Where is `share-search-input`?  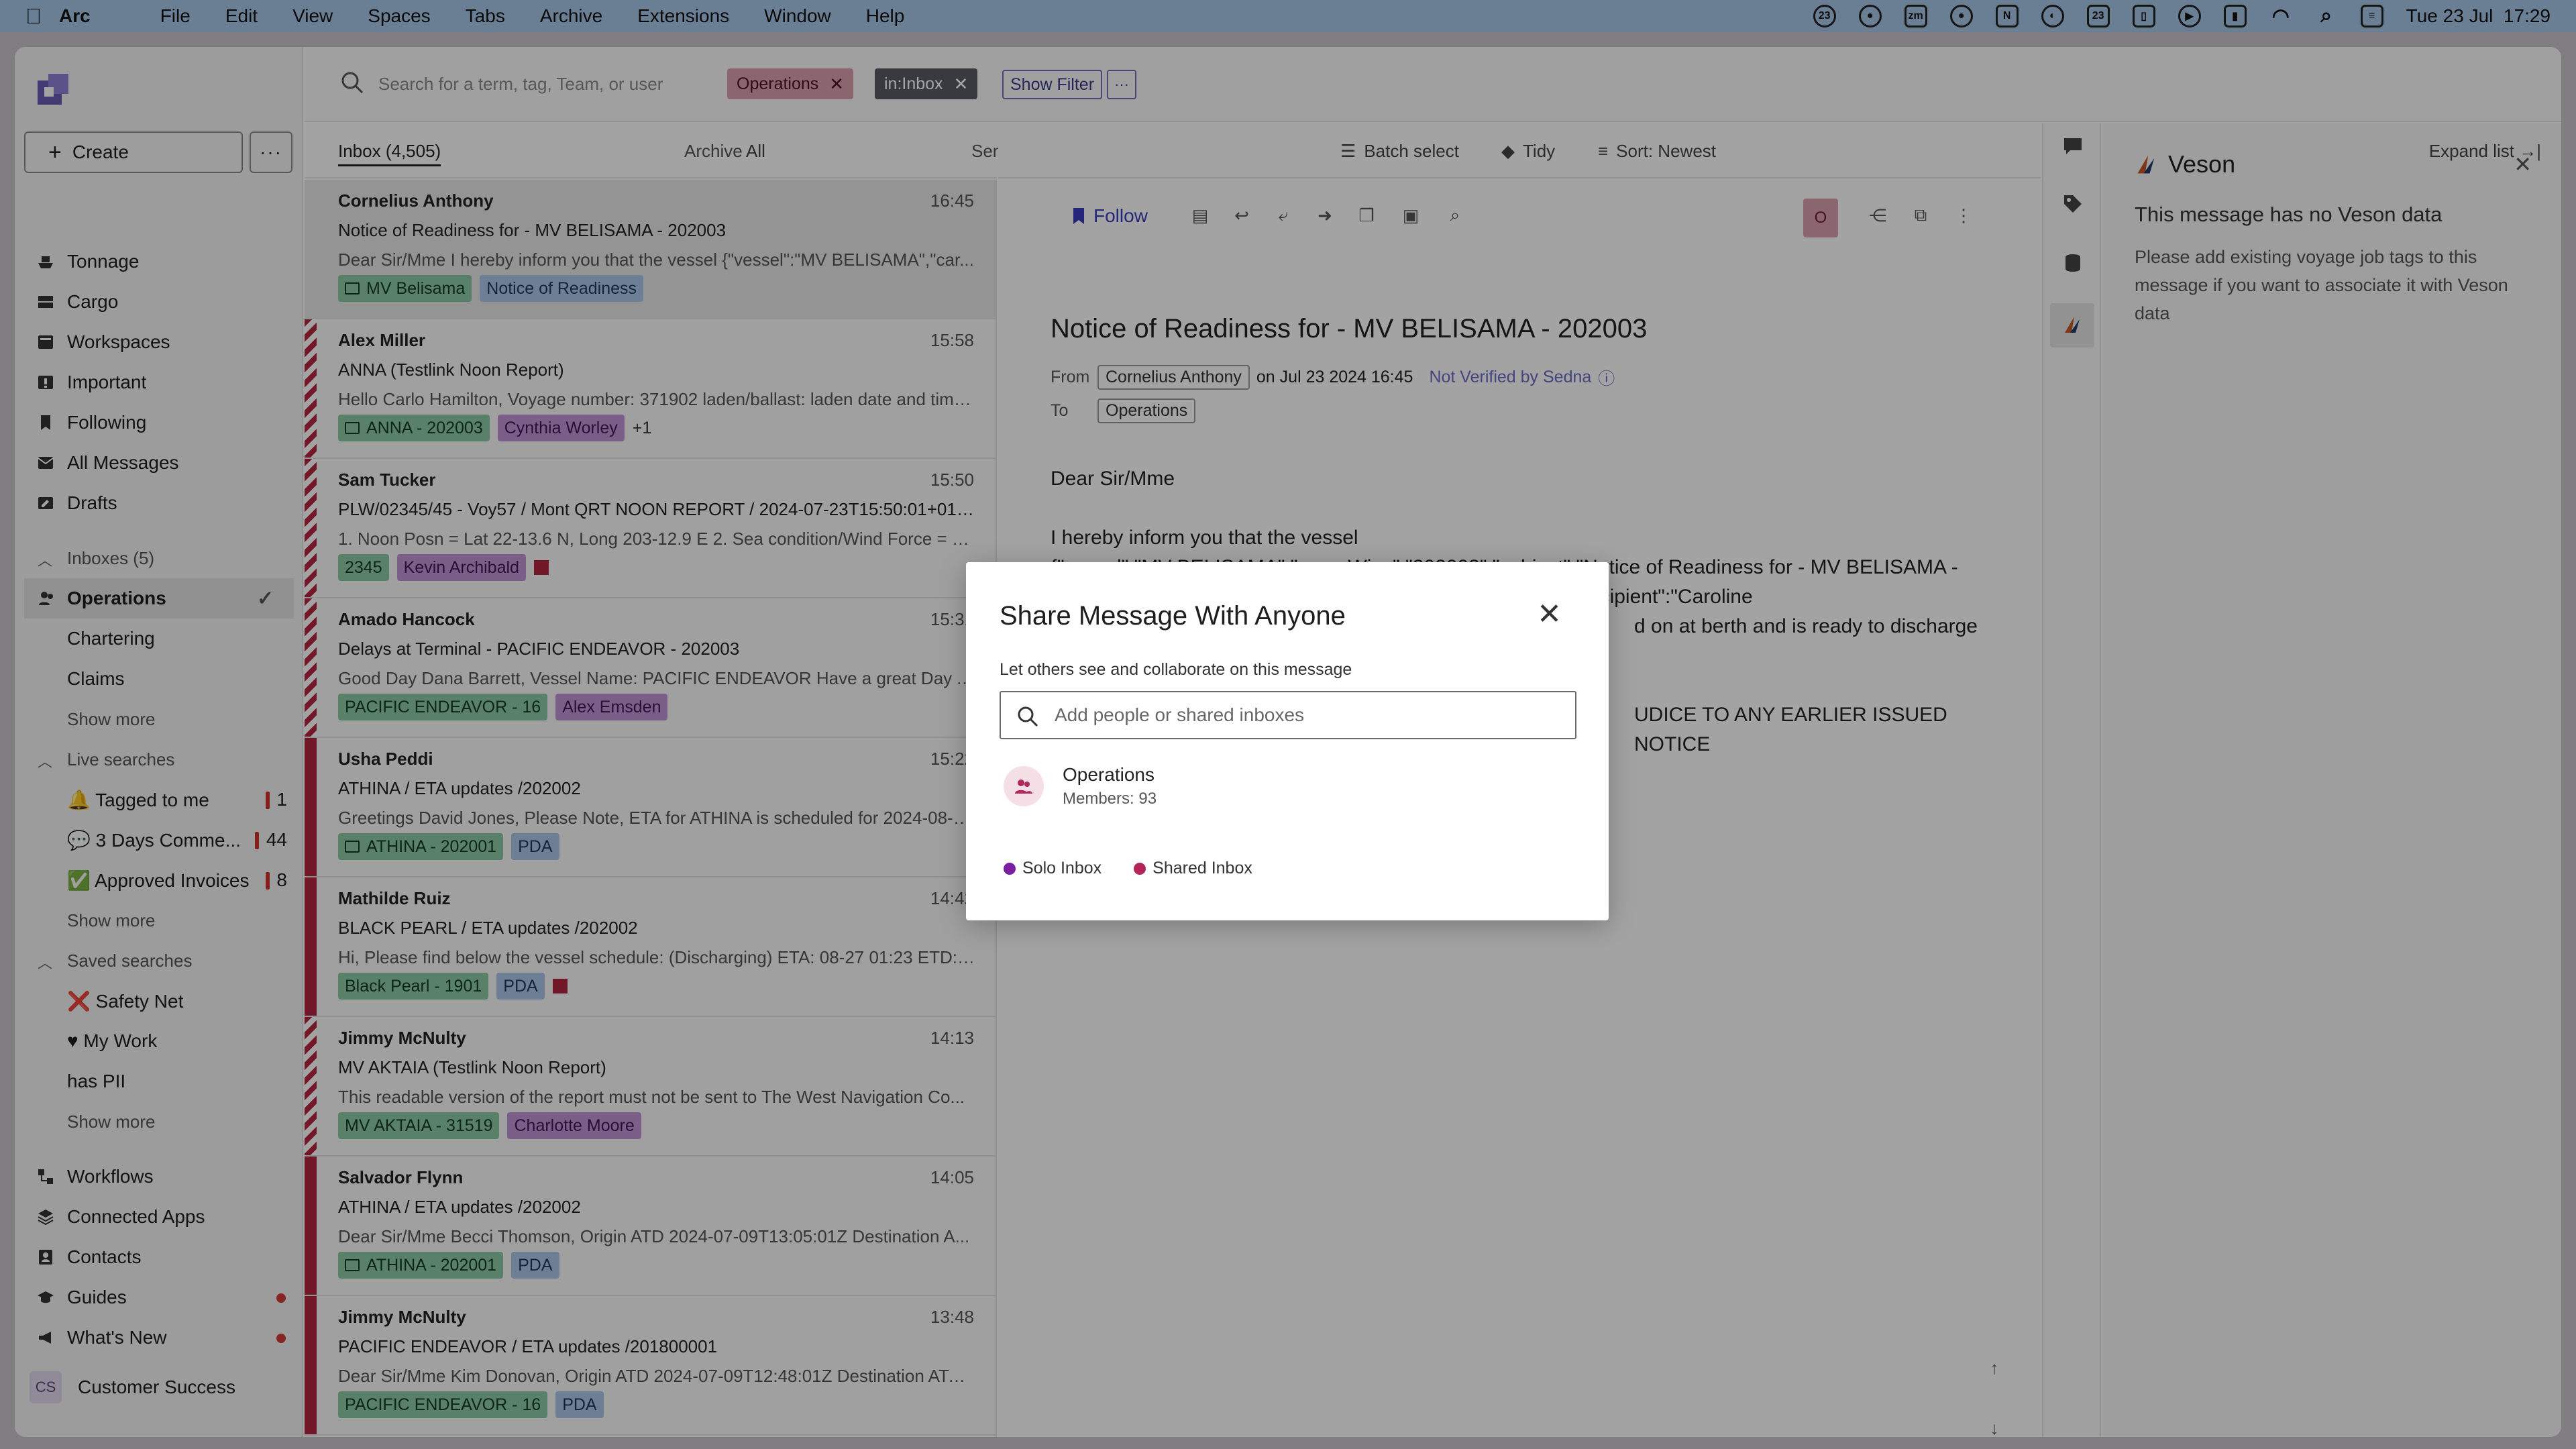 share-search-input is located at coordinates (1309, 715).